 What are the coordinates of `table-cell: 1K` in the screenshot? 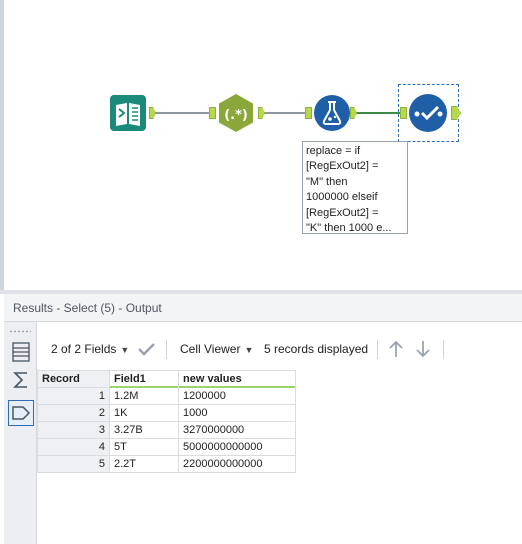 It's located at (144, 413).